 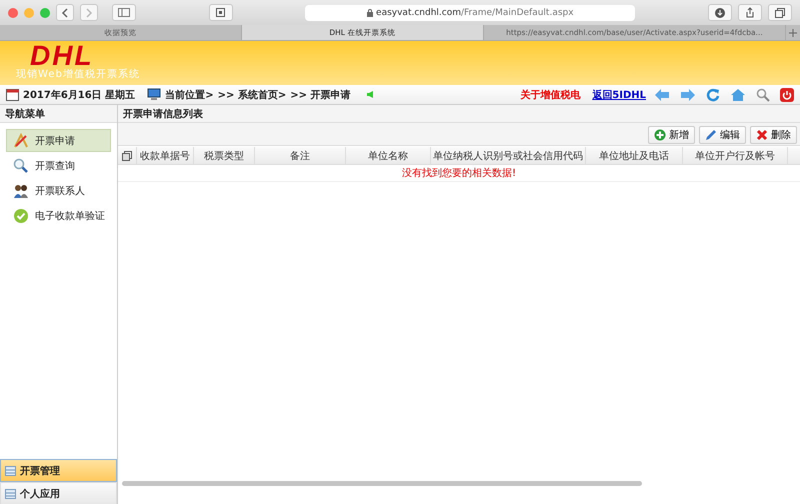 I want to click on edit-button: 编辑, so click(x=722, y=135).